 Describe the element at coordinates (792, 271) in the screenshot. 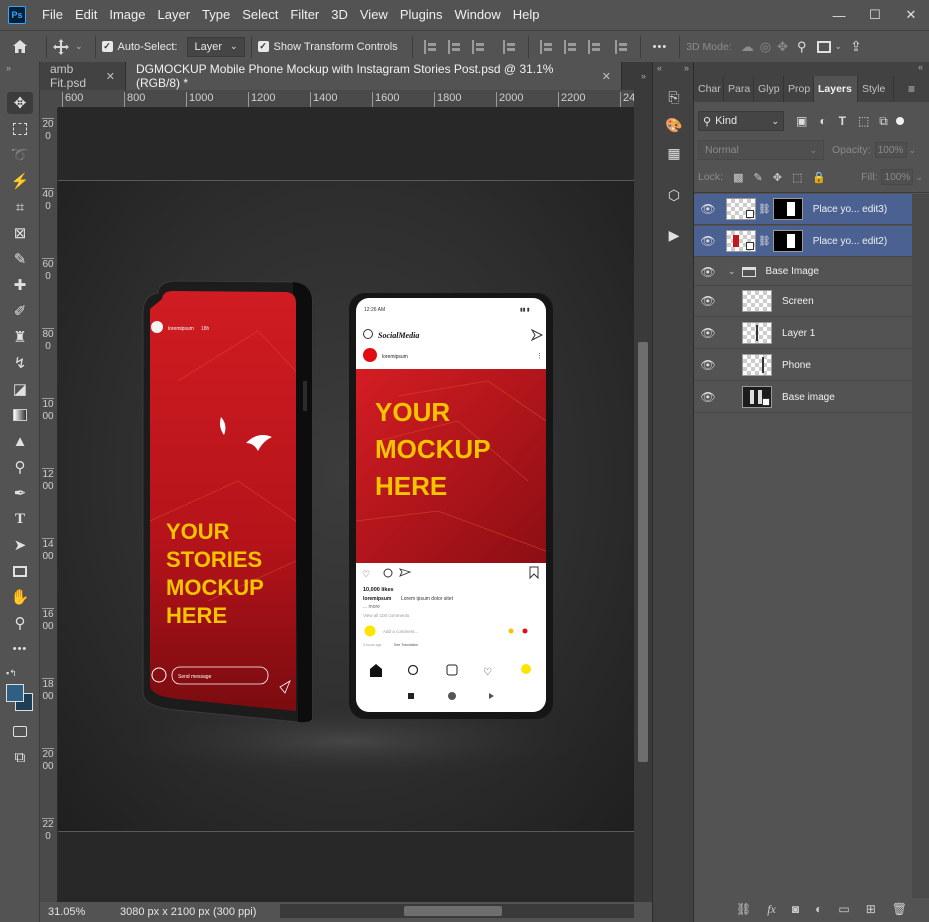

I see `layer-name: Base Image` at that location.